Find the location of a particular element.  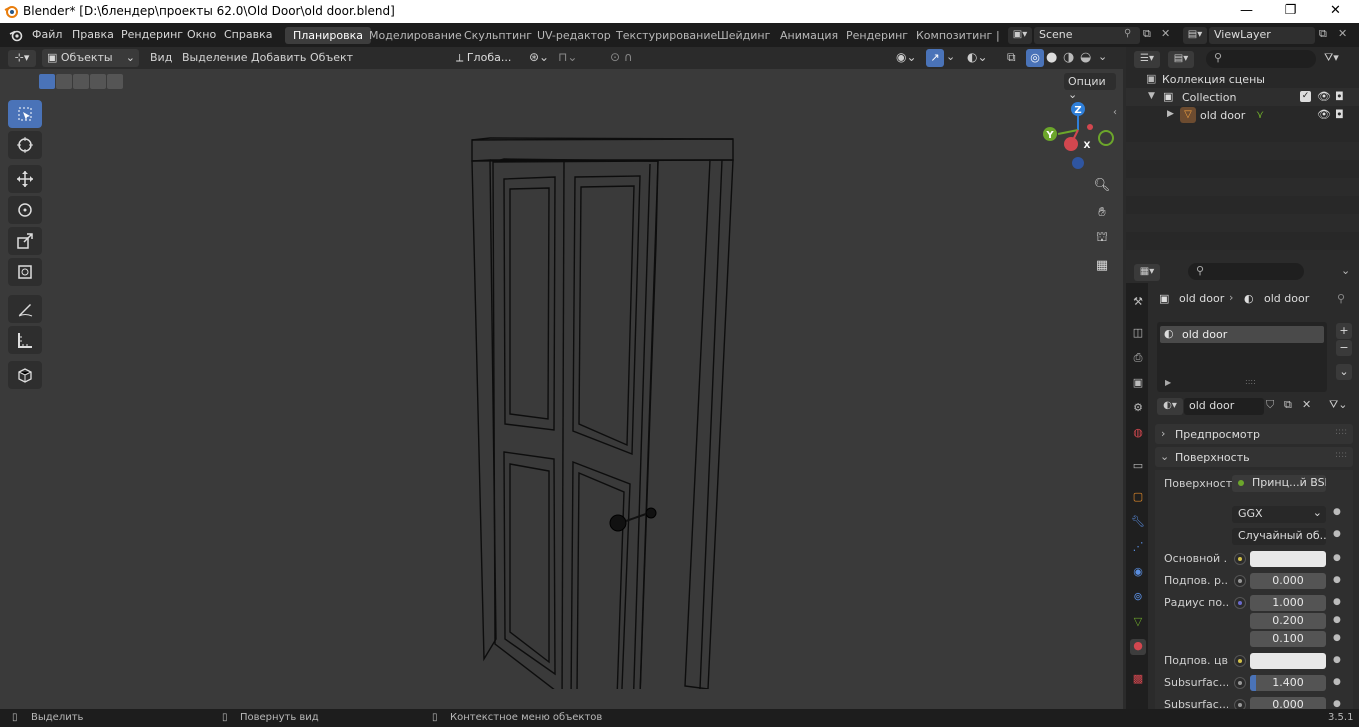

gizmo-neg-y-axis is located at coordinates (1106, 138).